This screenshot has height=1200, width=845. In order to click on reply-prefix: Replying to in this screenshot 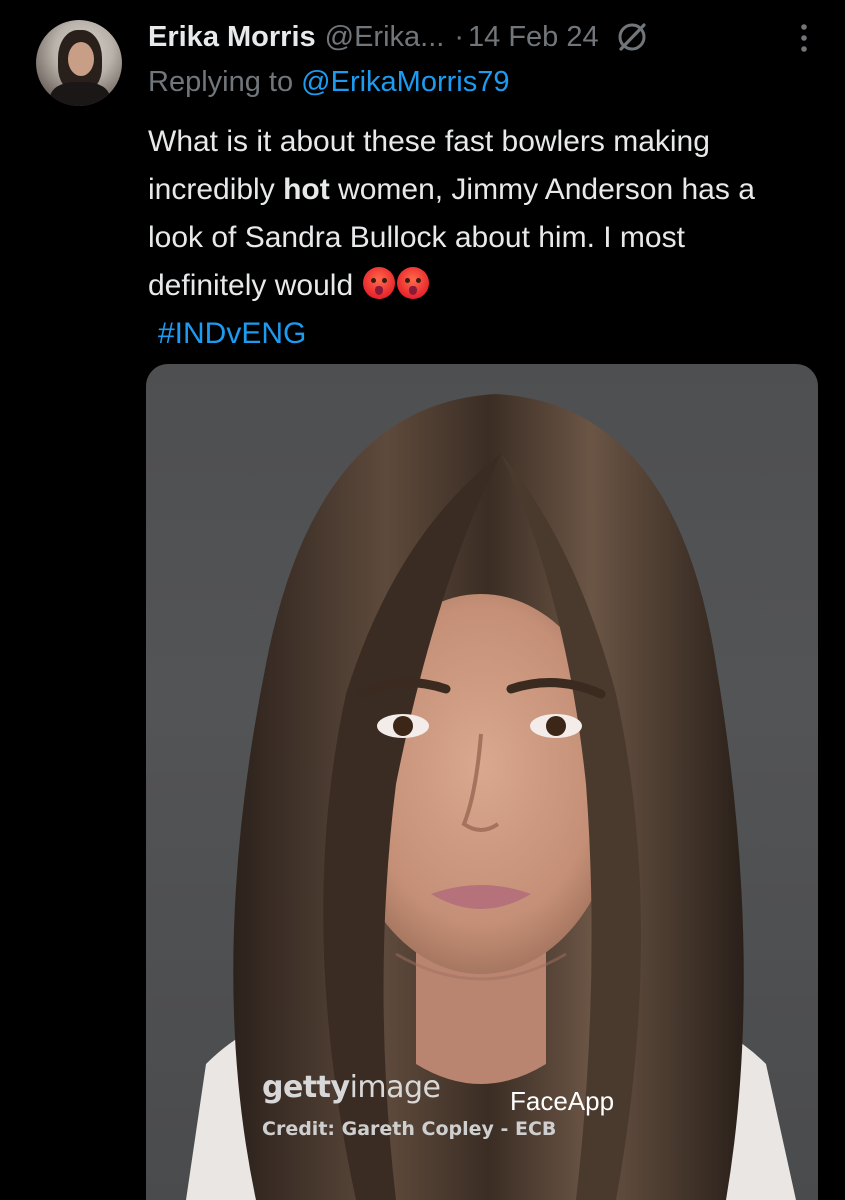, I will do `click(221, 82)`.